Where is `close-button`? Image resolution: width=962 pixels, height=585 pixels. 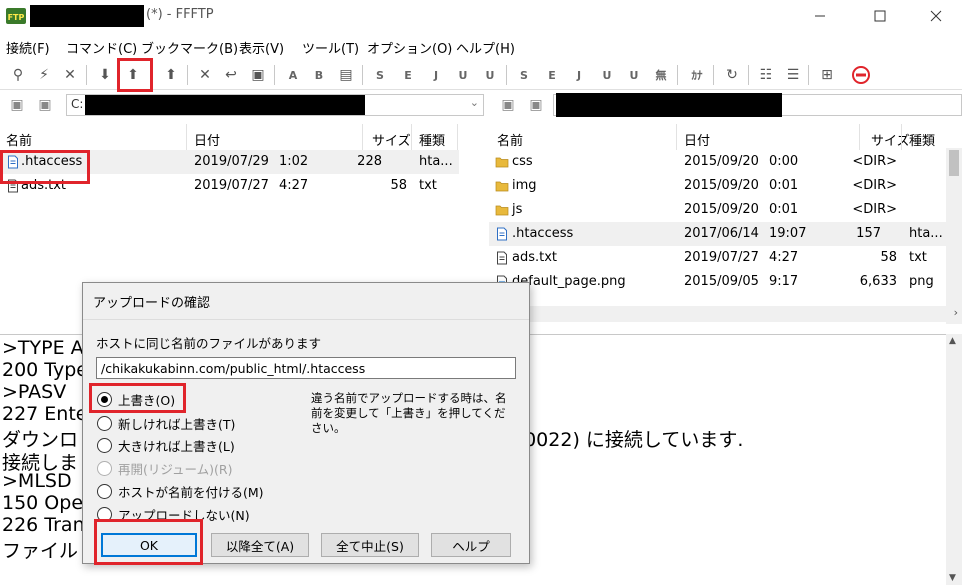
close-button is located at coordinates (936, 16).